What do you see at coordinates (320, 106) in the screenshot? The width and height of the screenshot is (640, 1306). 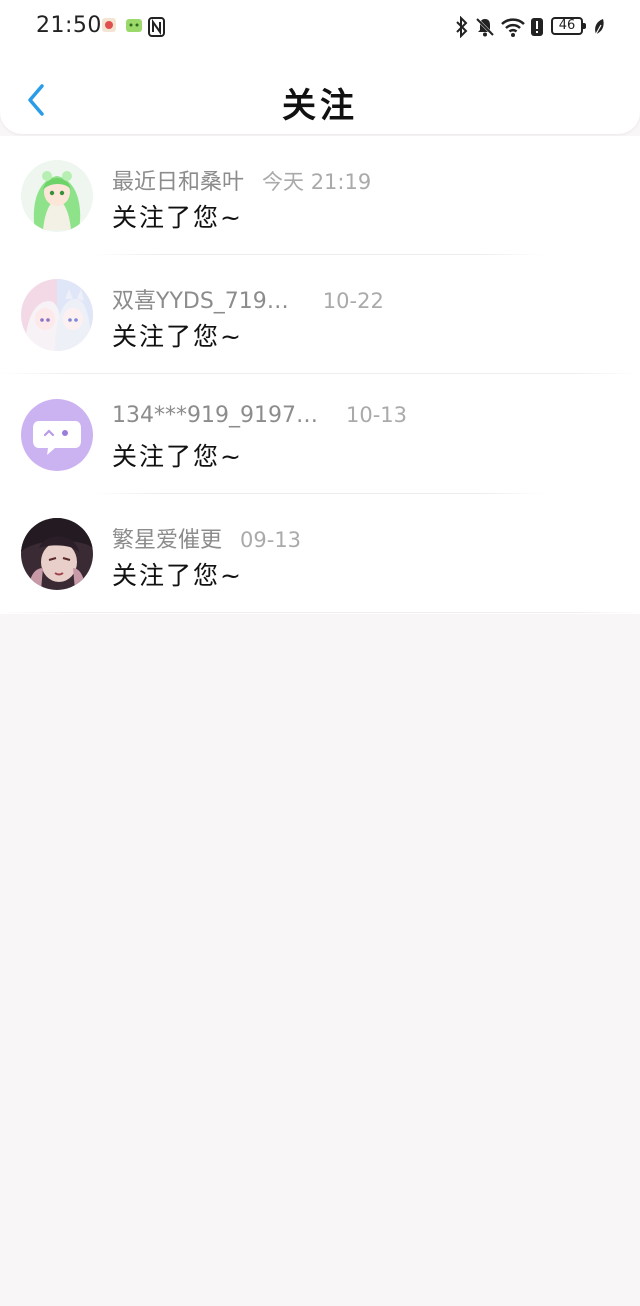 I see `page-title: 关注` at bounding box center [320, 106].